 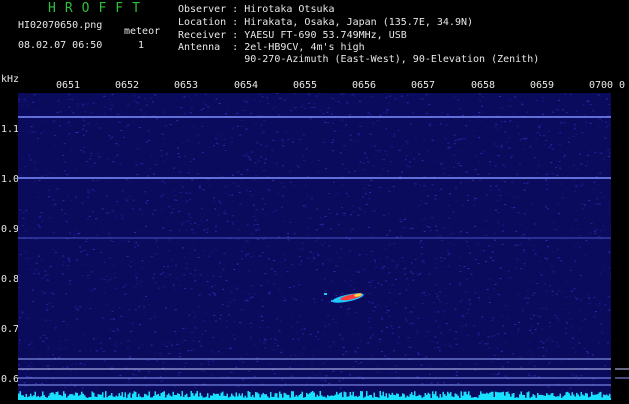 I want to click on freq-tick: 0.6, so click(x=10, y=379).